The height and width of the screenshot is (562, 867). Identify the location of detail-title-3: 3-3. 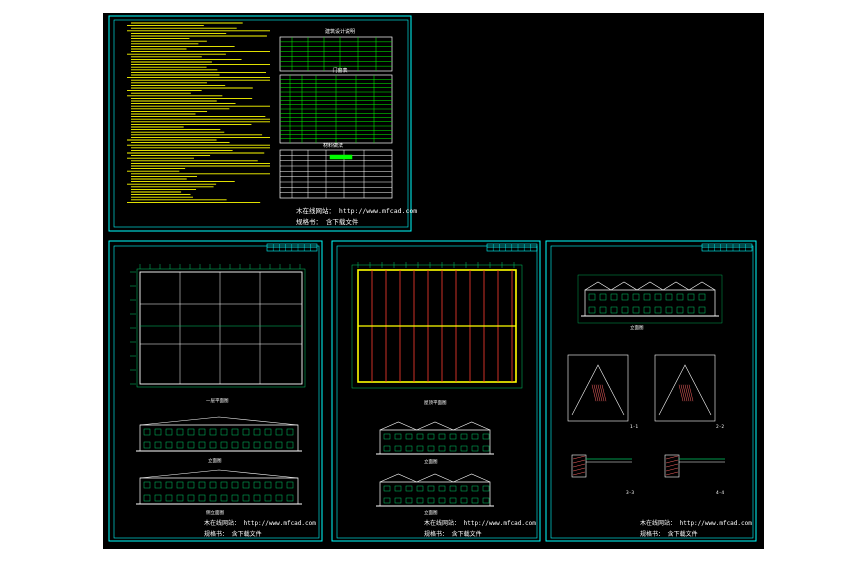
(630, 493).